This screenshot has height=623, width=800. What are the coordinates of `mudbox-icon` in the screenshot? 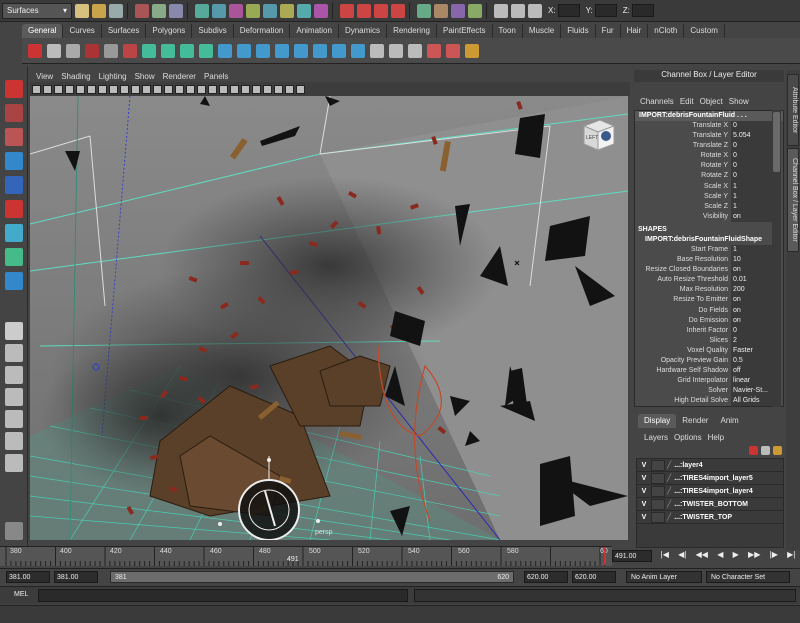 It's located at (14, 531).